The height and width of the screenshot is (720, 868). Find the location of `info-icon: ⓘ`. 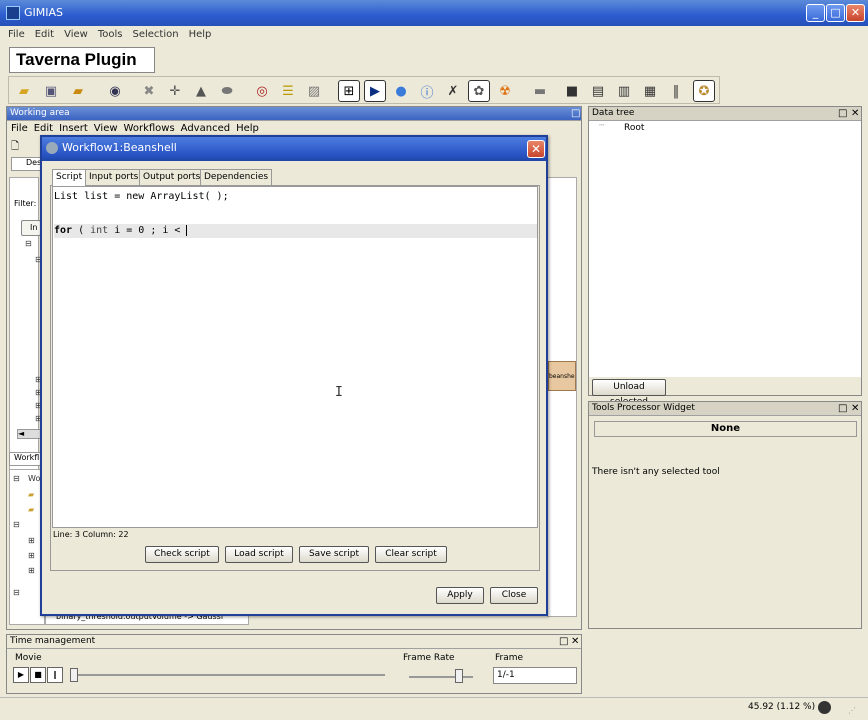

info-icon: ⓘ is located at coordinates (427, 91).